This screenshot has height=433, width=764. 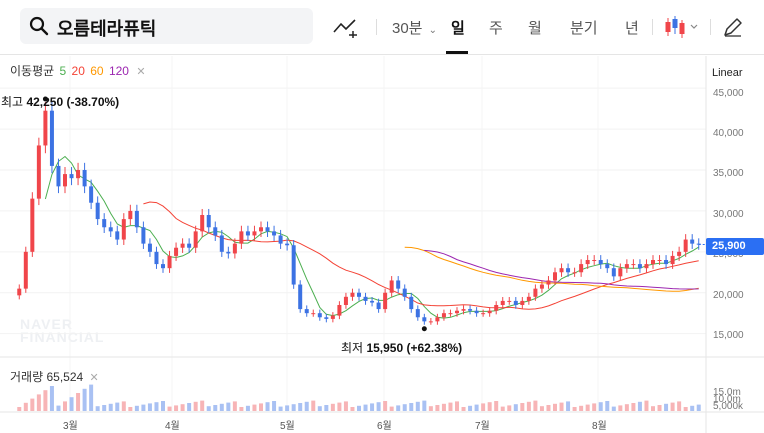 I want to click on x-tick: 5월, so click(x=287, y=426).